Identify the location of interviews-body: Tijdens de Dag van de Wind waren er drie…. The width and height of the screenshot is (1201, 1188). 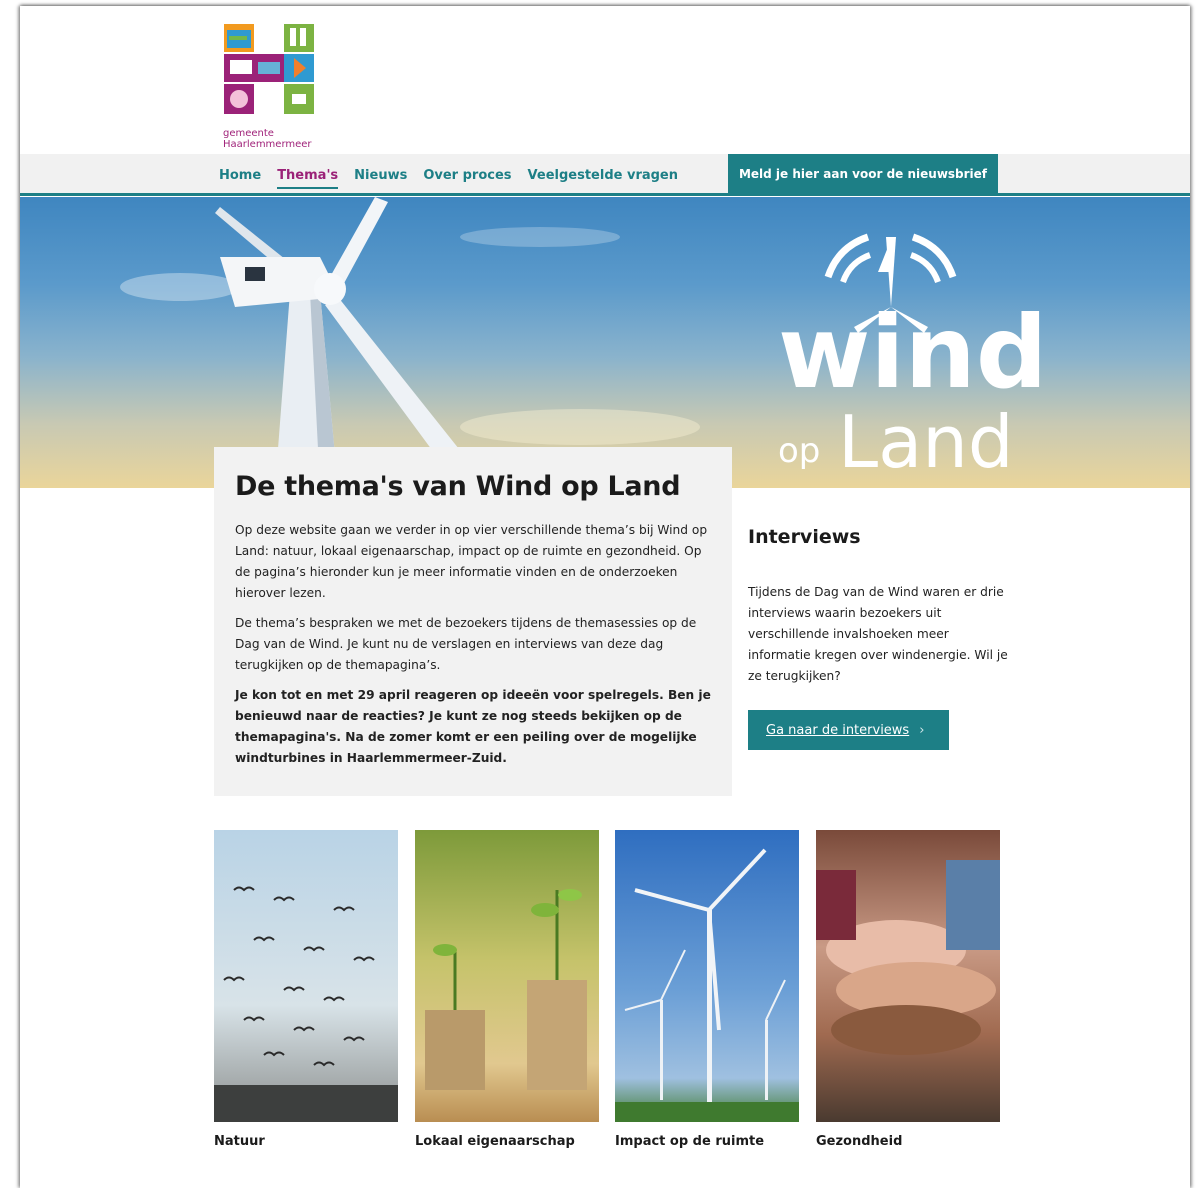
(878, 634).